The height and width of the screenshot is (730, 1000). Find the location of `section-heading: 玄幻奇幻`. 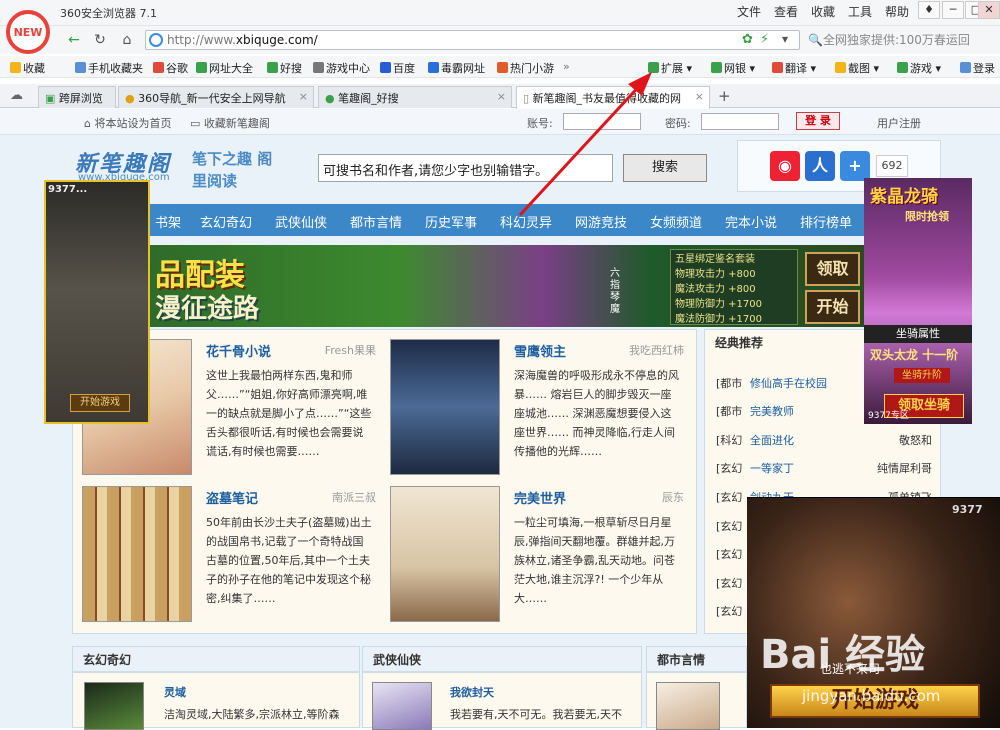

section-heading: 玄幻奇幻 is located at coordinates (216, 660).